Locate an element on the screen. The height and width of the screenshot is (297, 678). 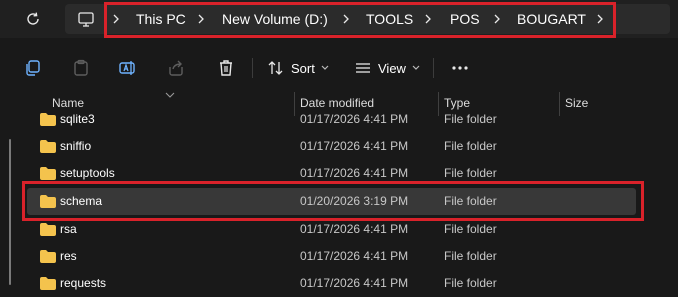
list-item-selected: schema 01/20/2026 3:19 PM File folder is located at coordinates (331, 201).